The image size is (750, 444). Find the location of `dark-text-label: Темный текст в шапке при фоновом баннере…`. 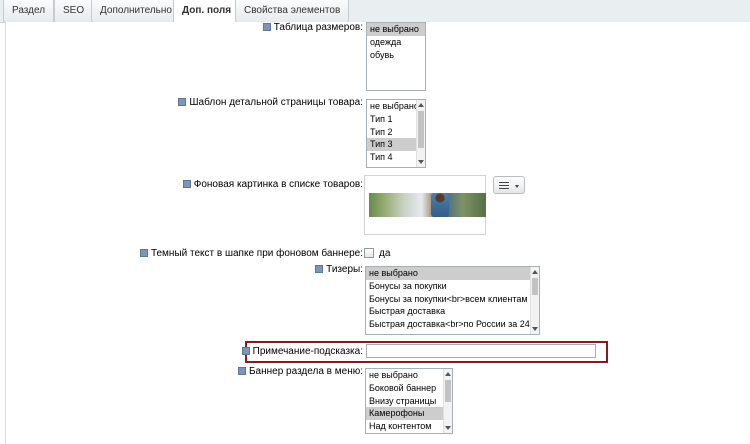

dark-text-label: Темный текст в шапке при фоновом баннере… is located at coordinates (251, 253).